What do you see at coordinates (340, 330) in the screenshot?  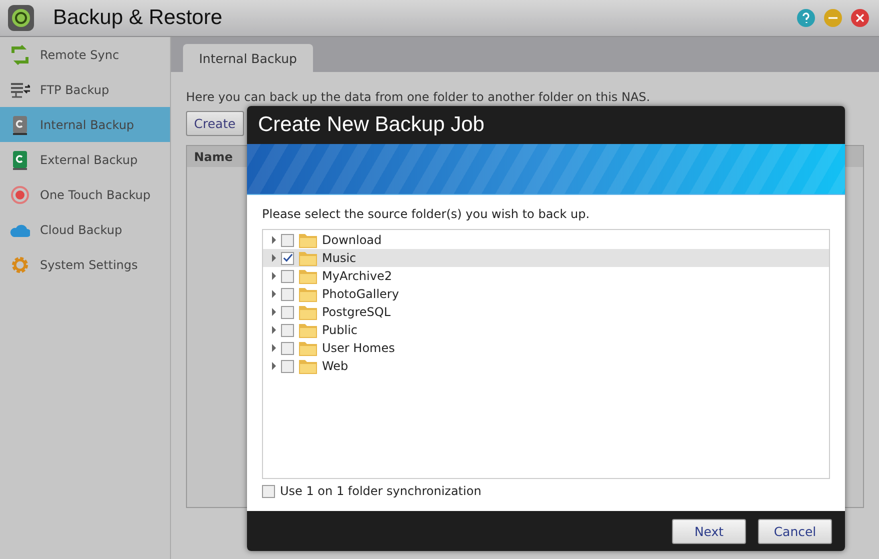 I see `folder-name: Public` at bounding box center [340, 330].